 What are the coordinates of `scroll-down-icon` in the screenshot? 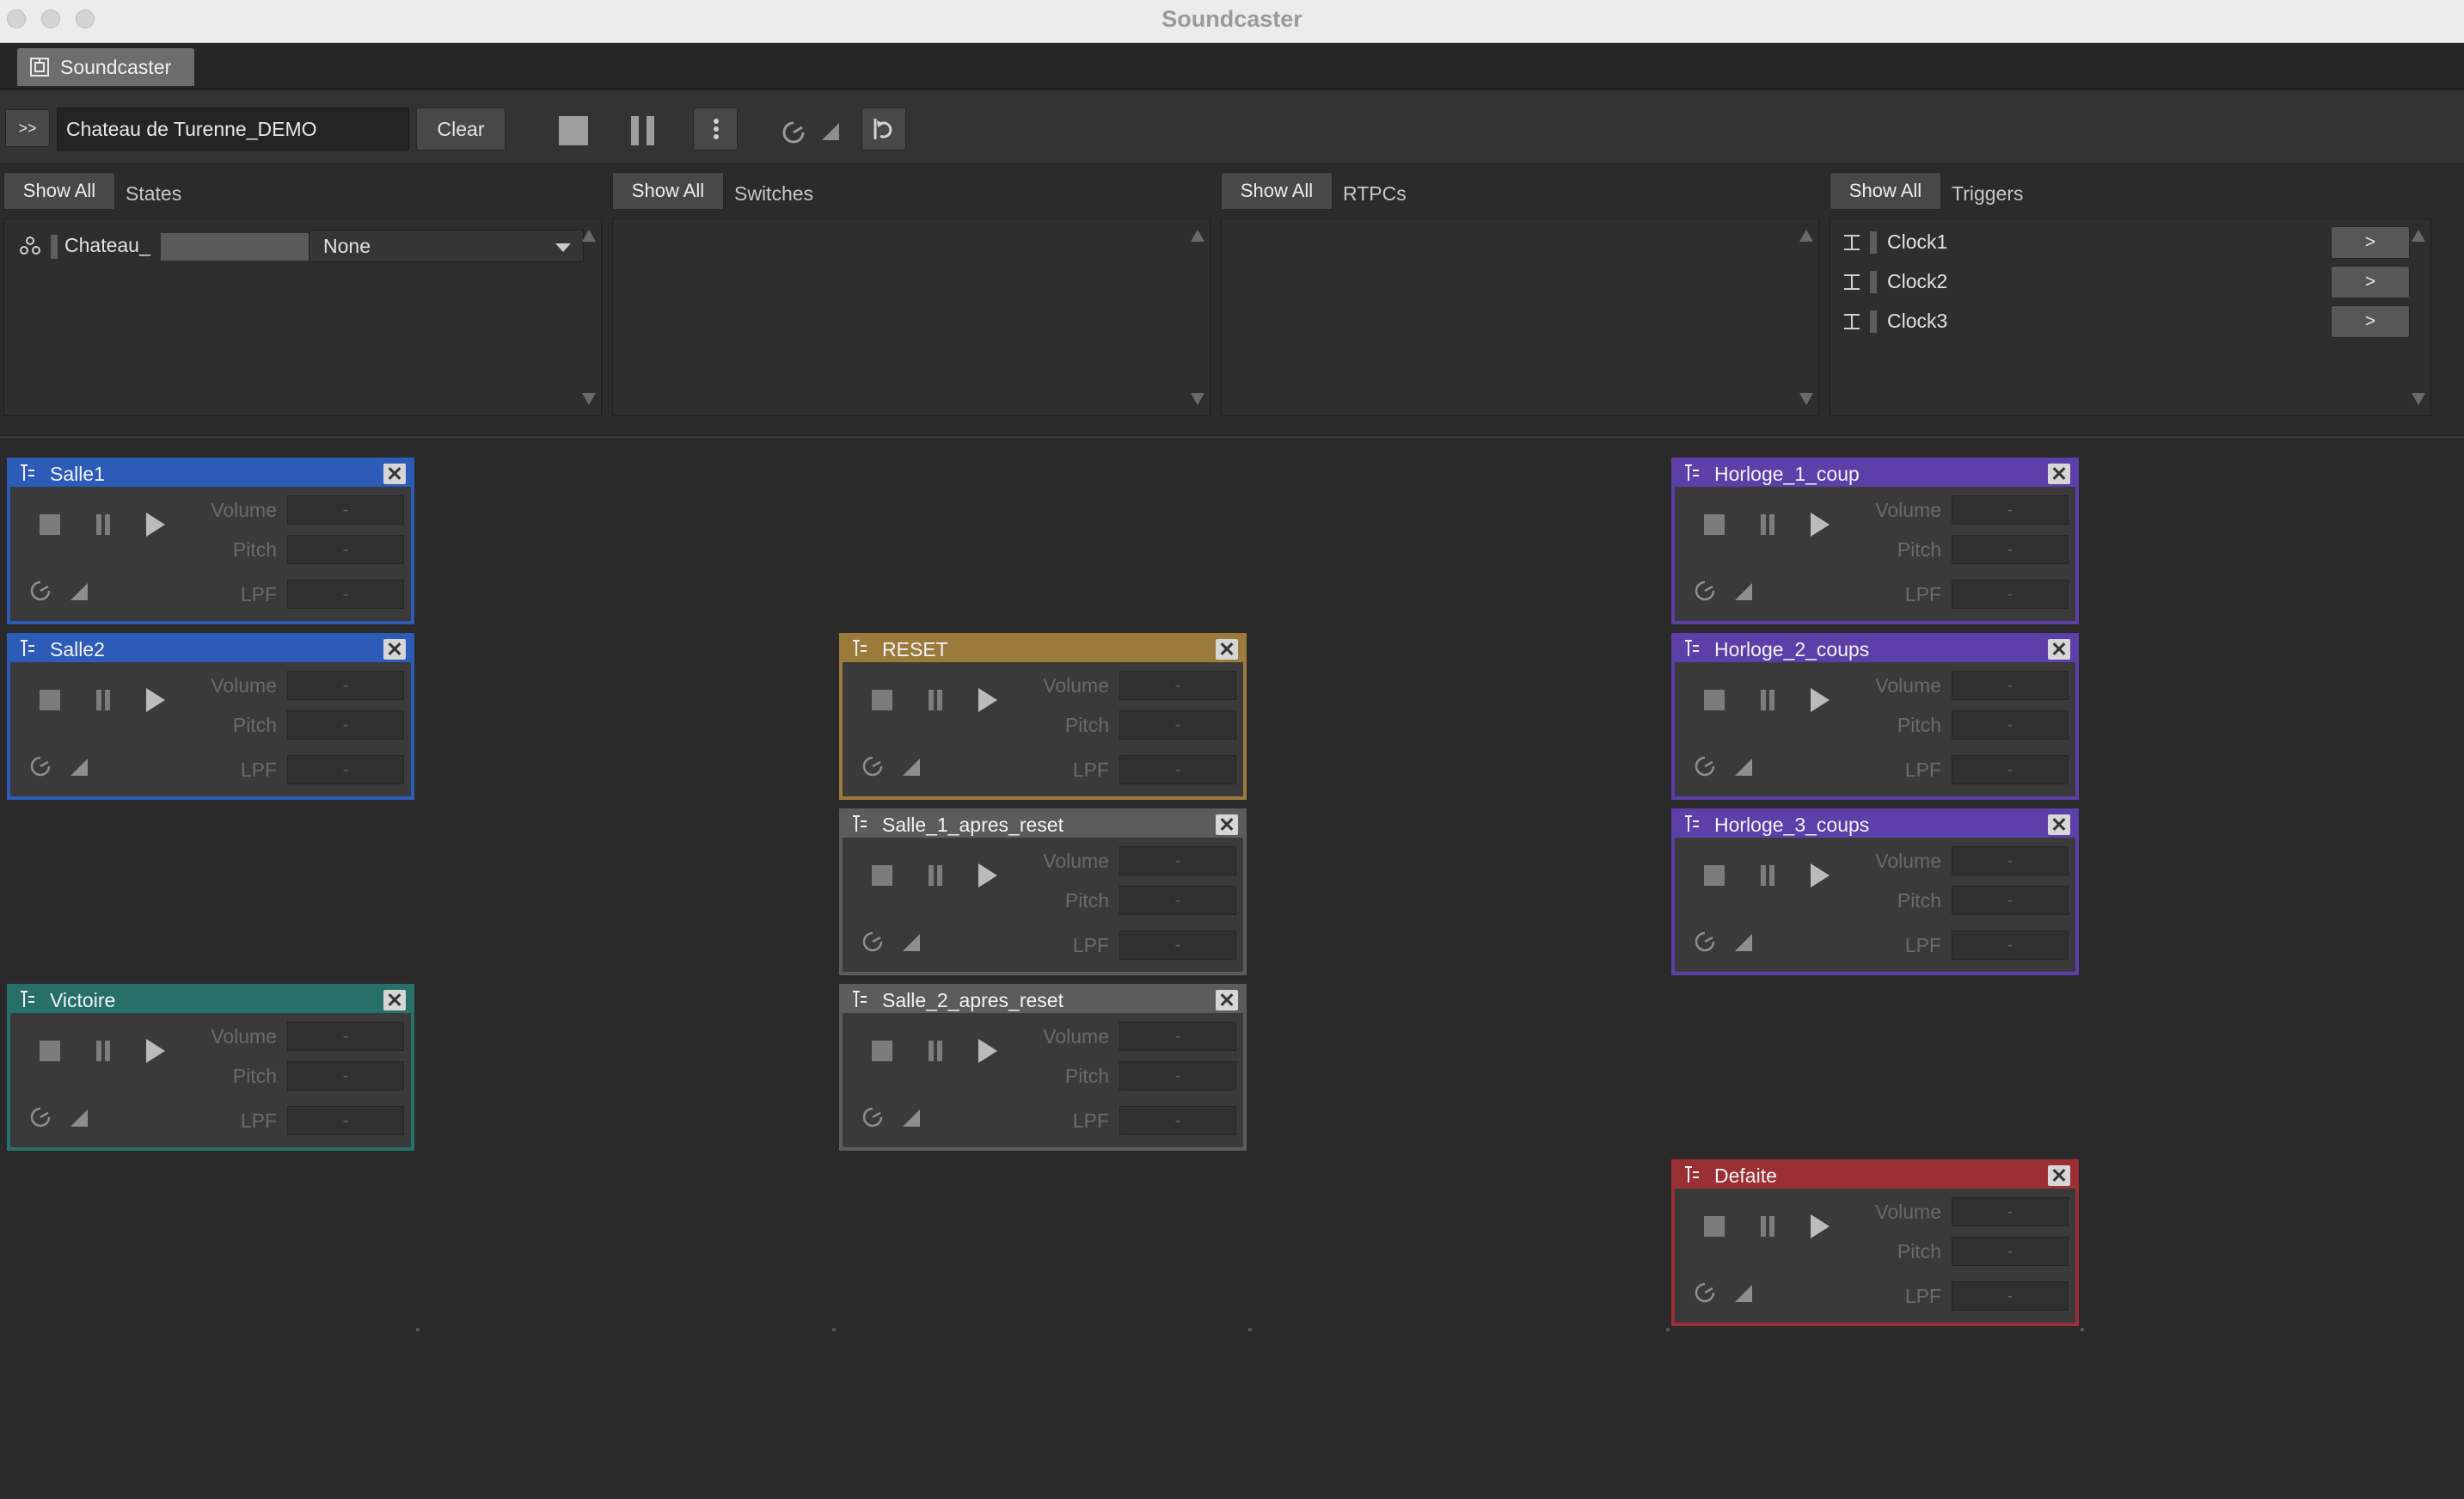 It's located at (589, 399).